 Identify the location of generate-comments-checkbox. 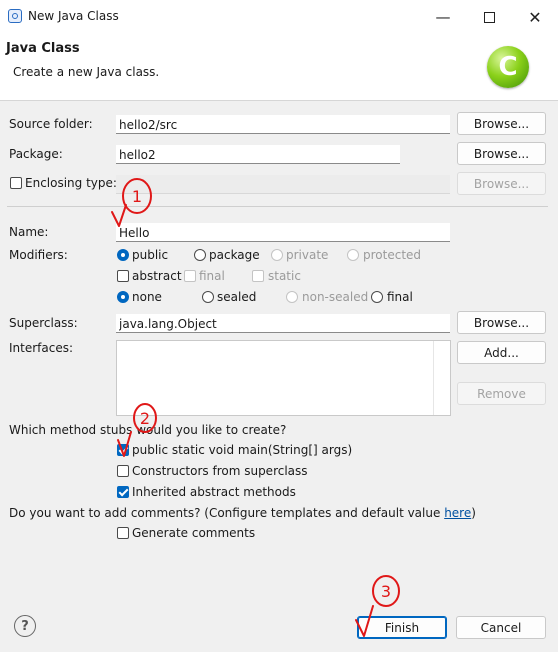
(123, 533).